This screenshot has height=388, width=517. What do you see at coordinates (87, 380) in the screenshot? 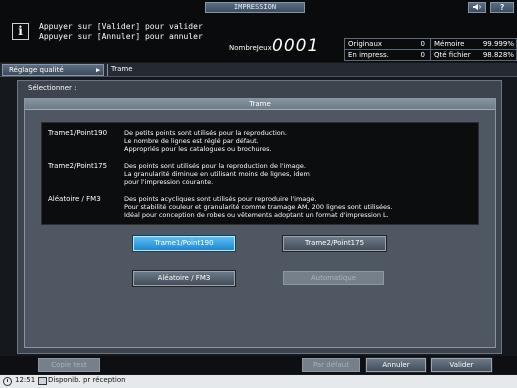
I see `machine-status: Disponib. pr réception` at bounding box center [87, 380].